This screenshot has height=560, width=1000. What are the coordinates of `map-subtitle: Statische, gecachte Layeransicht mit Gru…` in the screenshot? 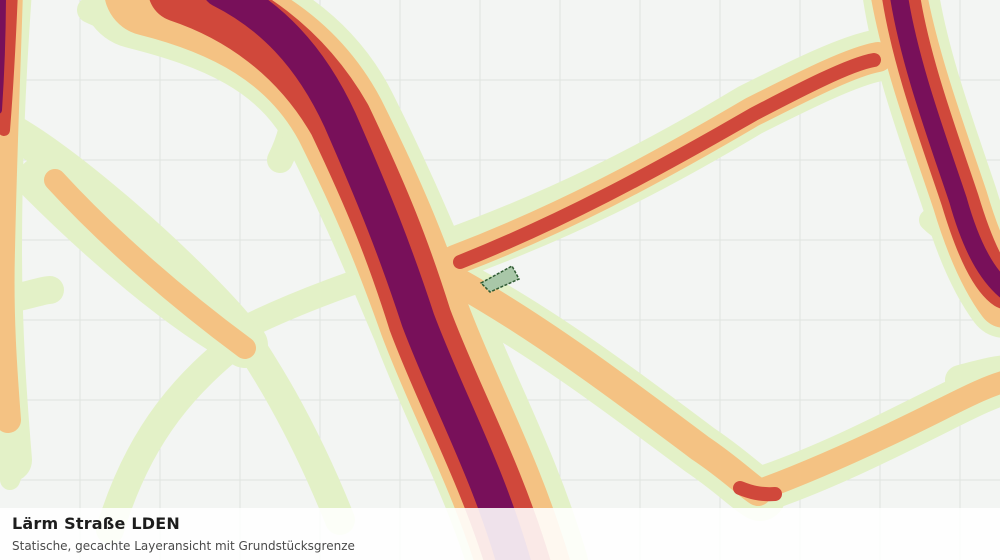 It's located at (183, 546).